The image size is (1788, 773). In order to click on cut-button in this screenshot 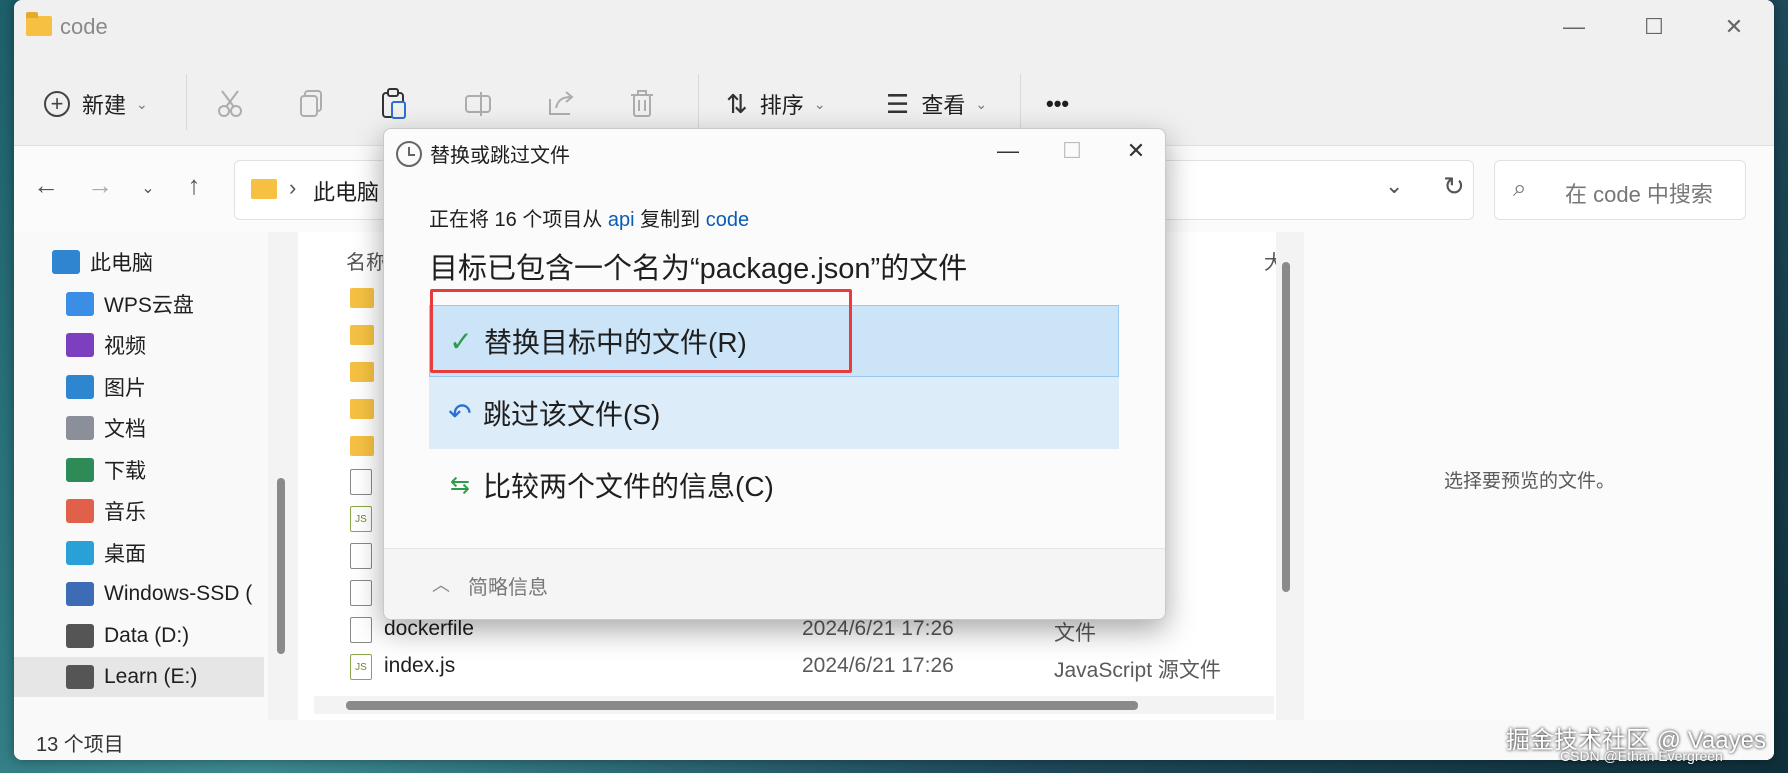, I will do `click(230, 104)`.